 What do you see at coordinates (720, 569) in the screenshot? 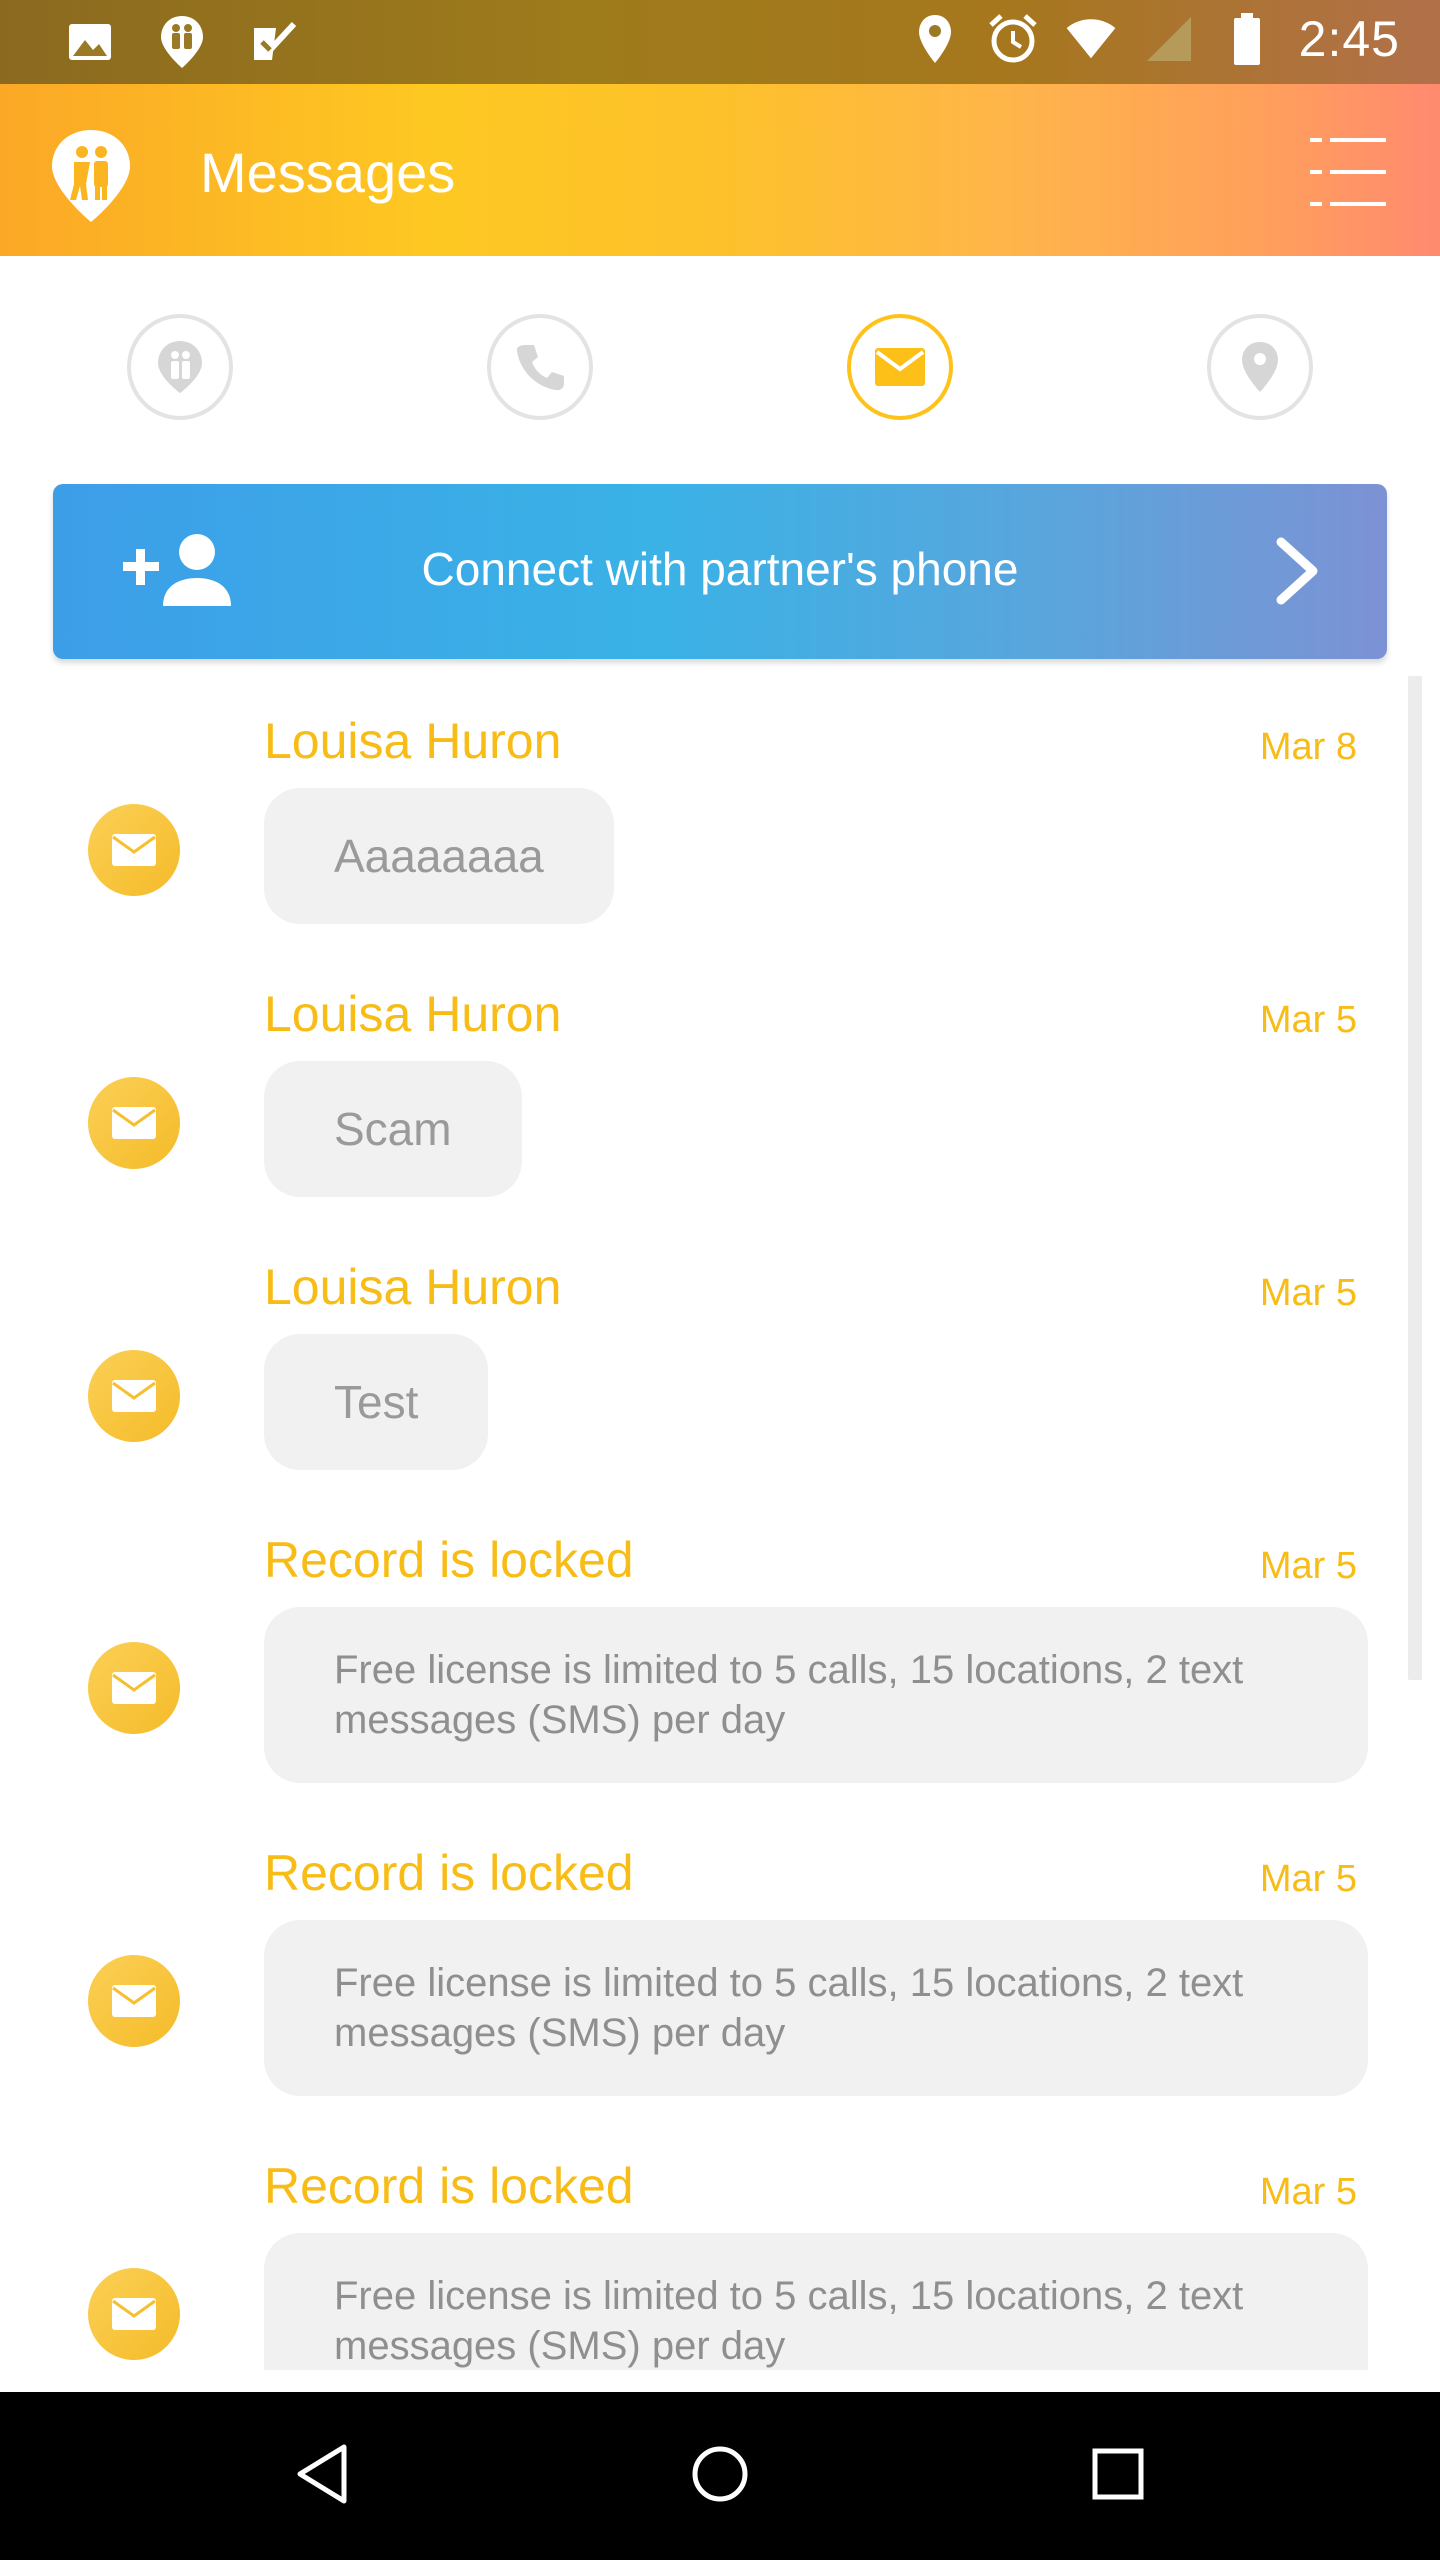
I see `connect-partner-label: Connect with partner's phone` at bounding box center [720, 569].